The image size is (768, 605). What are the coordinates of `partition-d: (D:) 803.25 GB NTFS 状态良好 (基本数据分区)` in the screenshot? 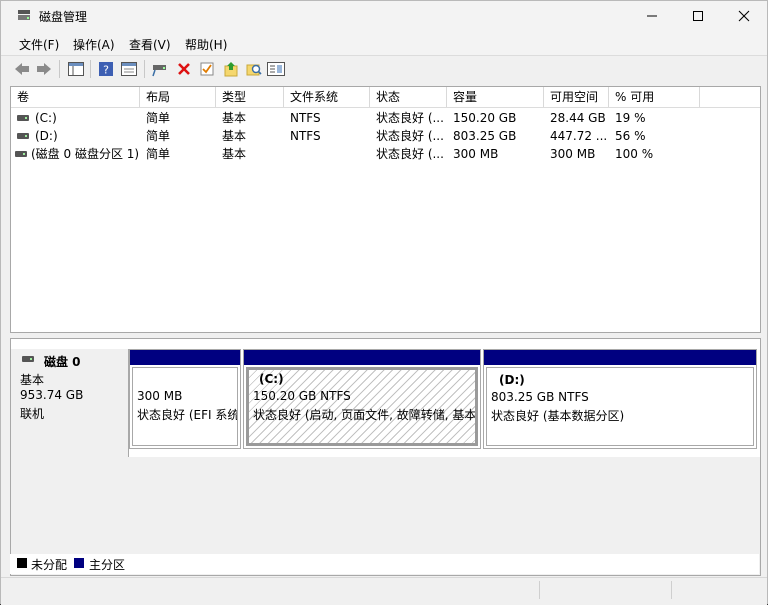 It's located at (620, 399).